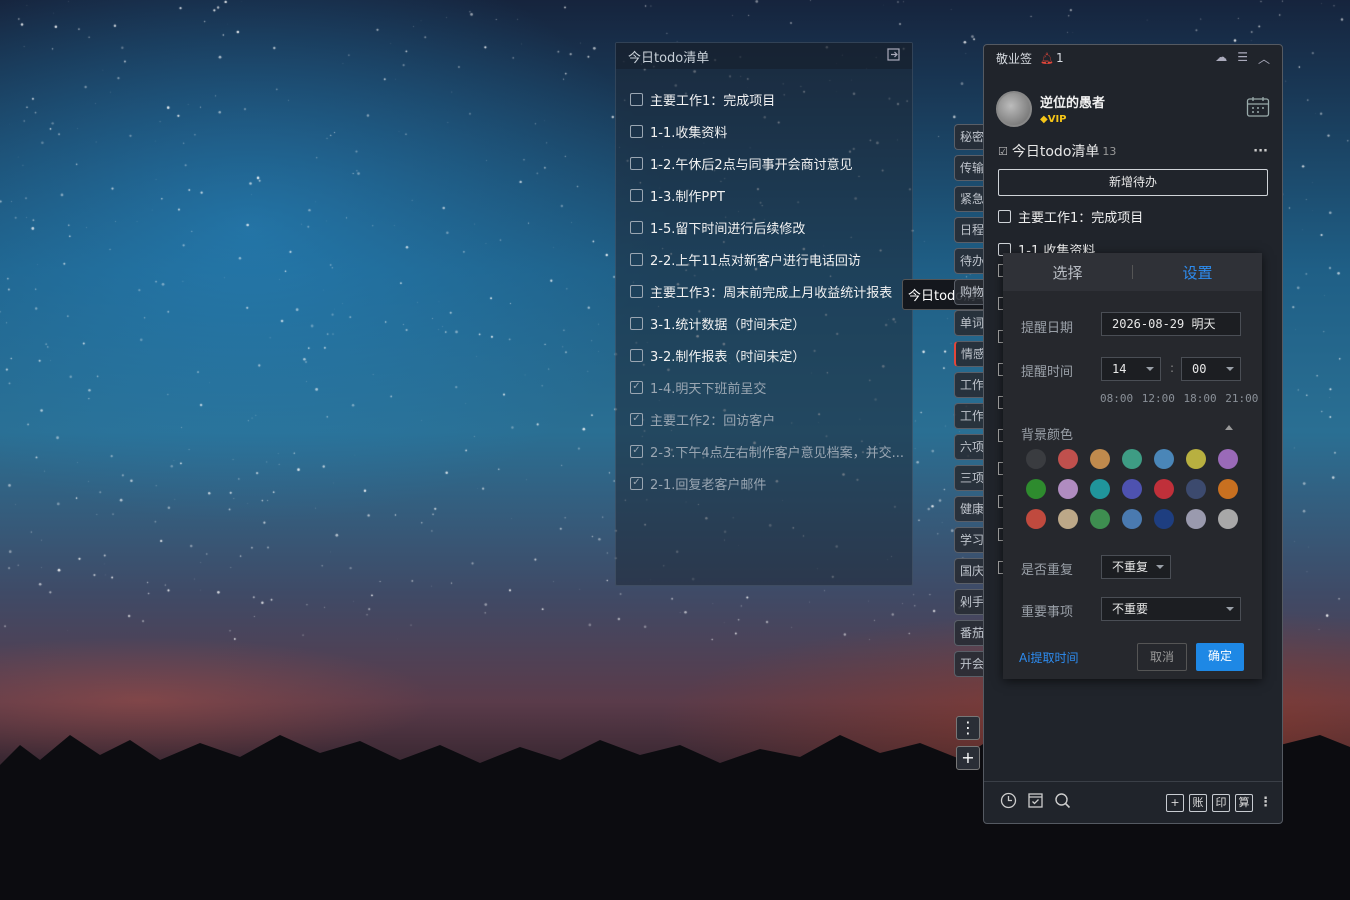  What do you see at coordinates (771, 131) in the screenshot?
I see `sticky-todo-item: 1-1.收集资料` at bounding box center [771, 131].